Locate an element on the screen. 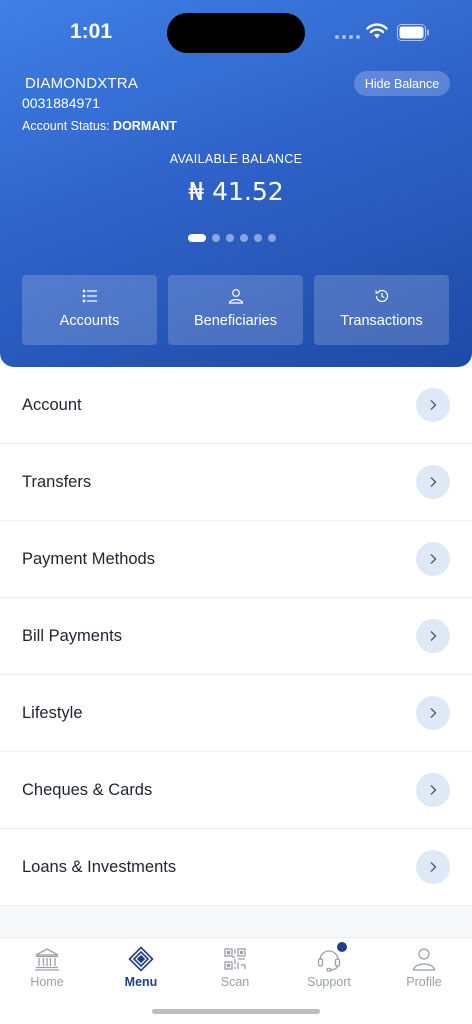  dynamic-island is located at coordinates (236, 33).